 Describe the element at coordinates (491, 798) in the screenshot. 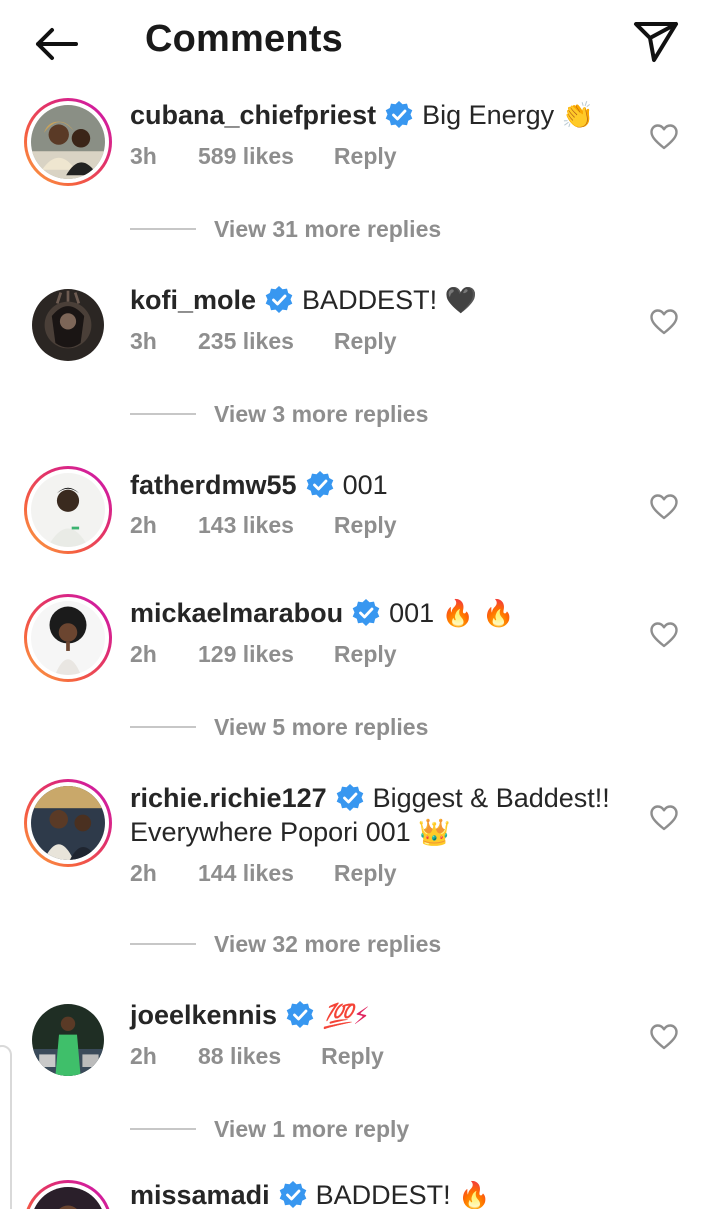

I see `comment-text: Biggest & Baddest!!` at that location.